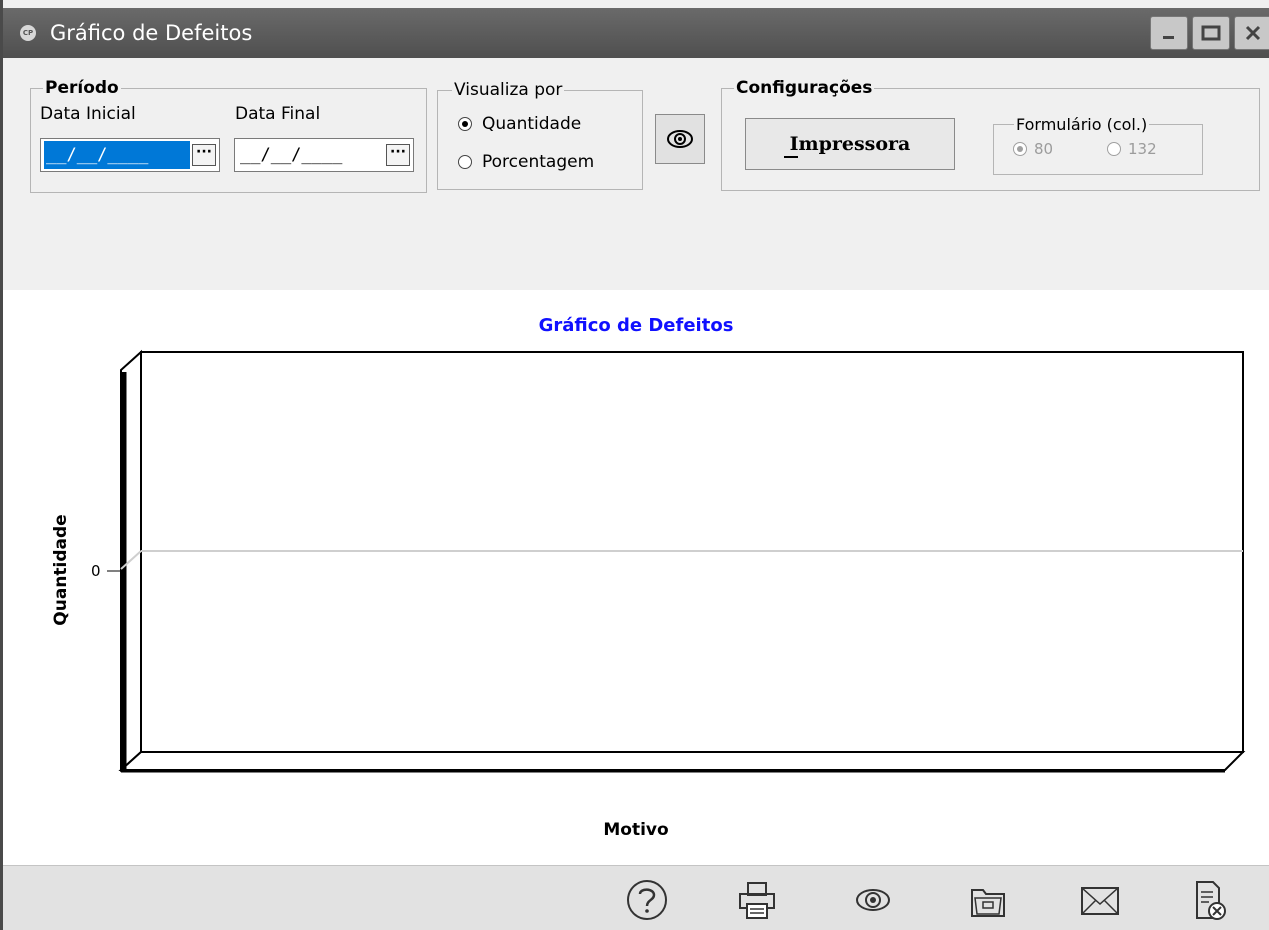 The height and width of the screenshot is (930, 1269). I want to click on data-final-field: __/__/____ ···, so click(324, 155).